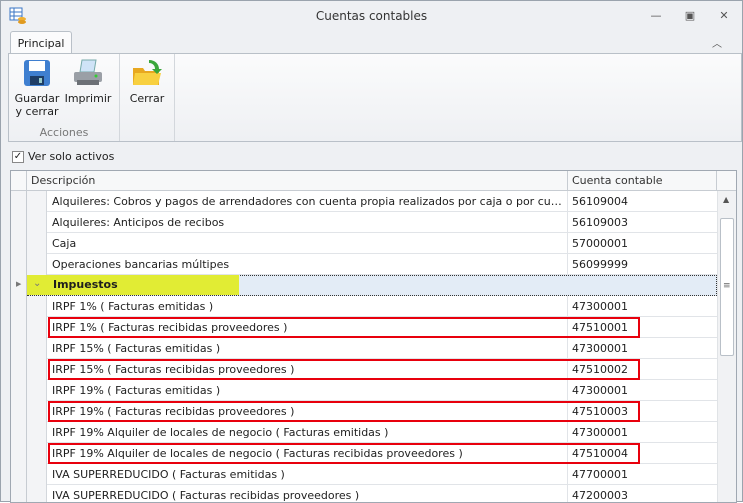 The width and height of the screenshot is (743, 503). I want to click on cell-description: Caja, so click(307, 243).